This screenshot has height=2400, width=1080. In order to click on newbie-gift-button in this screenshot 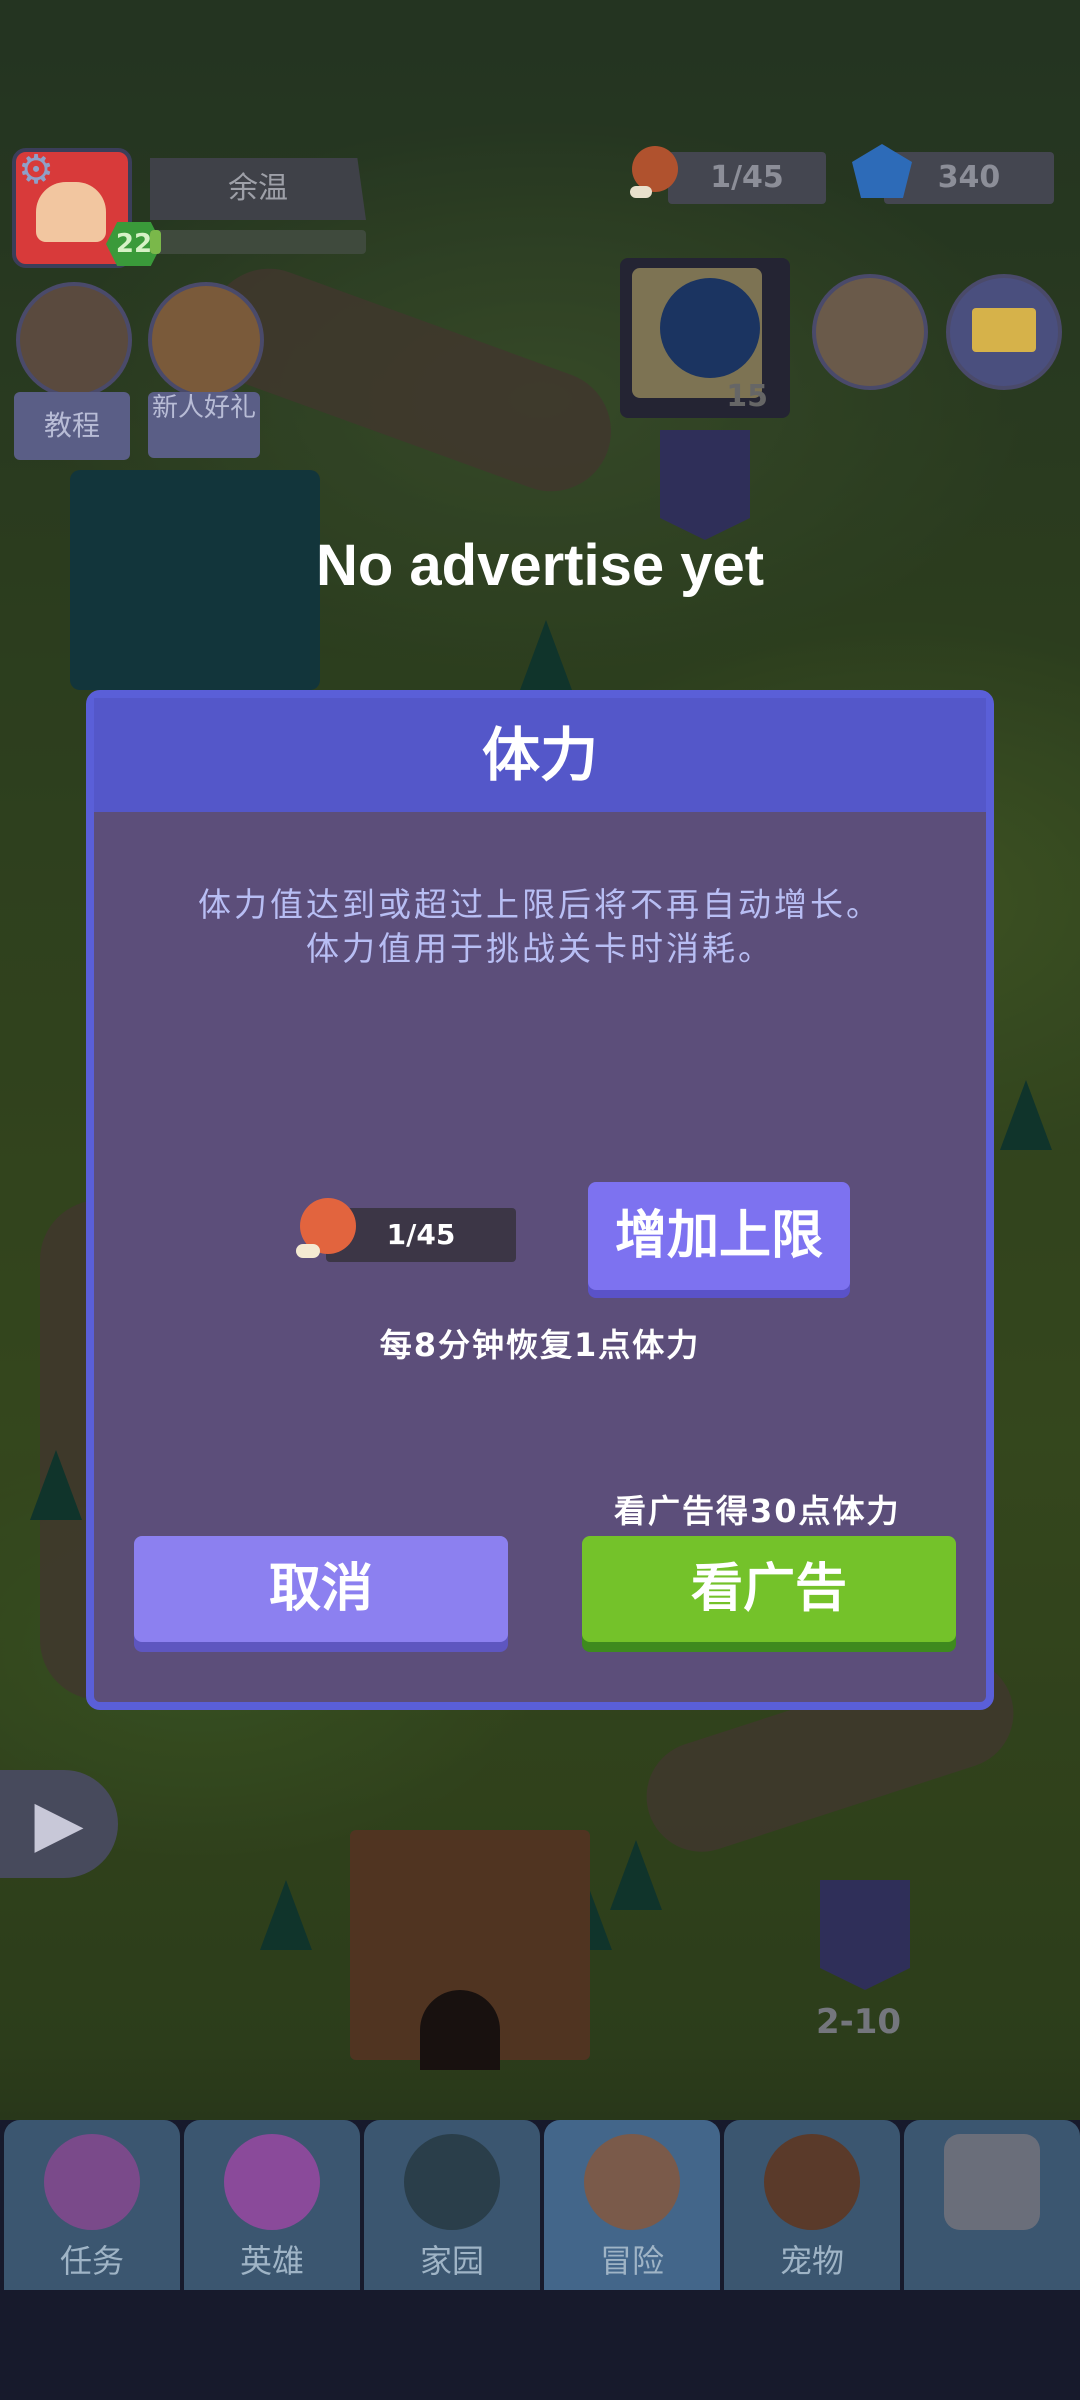, I will do `click(206, 340)`.